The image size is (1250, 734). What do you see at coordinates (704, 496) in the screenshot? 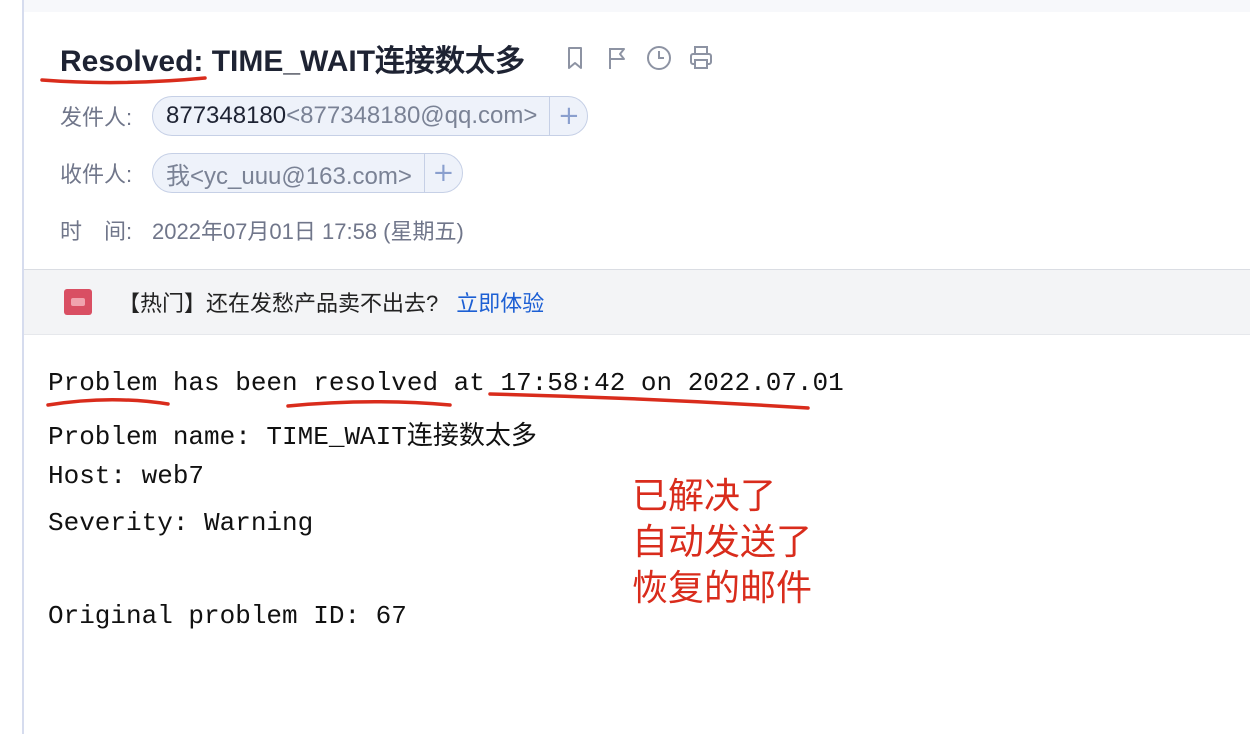
I see `annotation-line: 已解决了` at bounding box center [704, 496].